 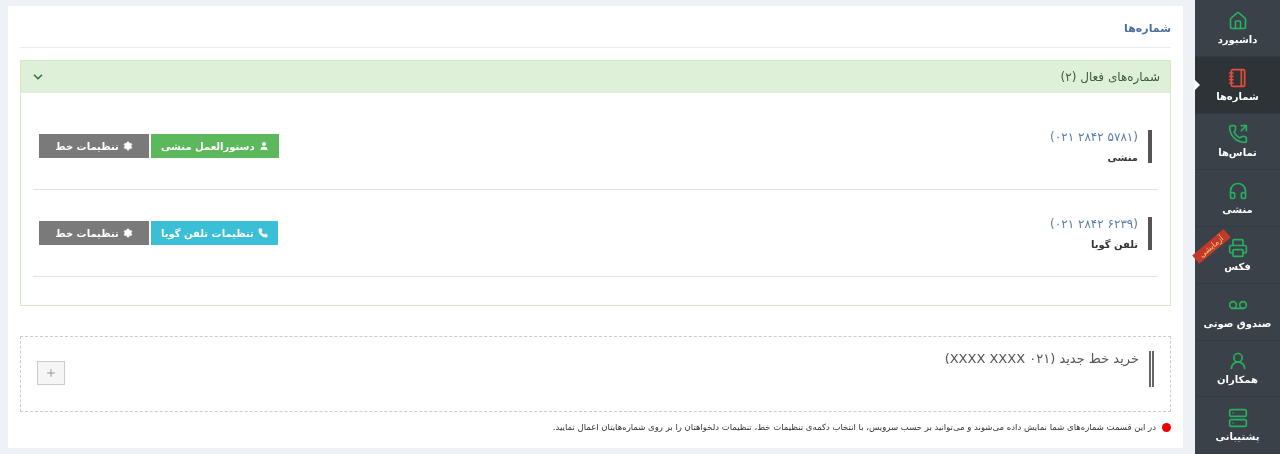 What do you see at coordinates (1094, 136) in the screenshot?
I see `phone-number: (۰۲۱ ۲۸۴۲ ۵۷۸۱)` at bounding box center [1094, 136].